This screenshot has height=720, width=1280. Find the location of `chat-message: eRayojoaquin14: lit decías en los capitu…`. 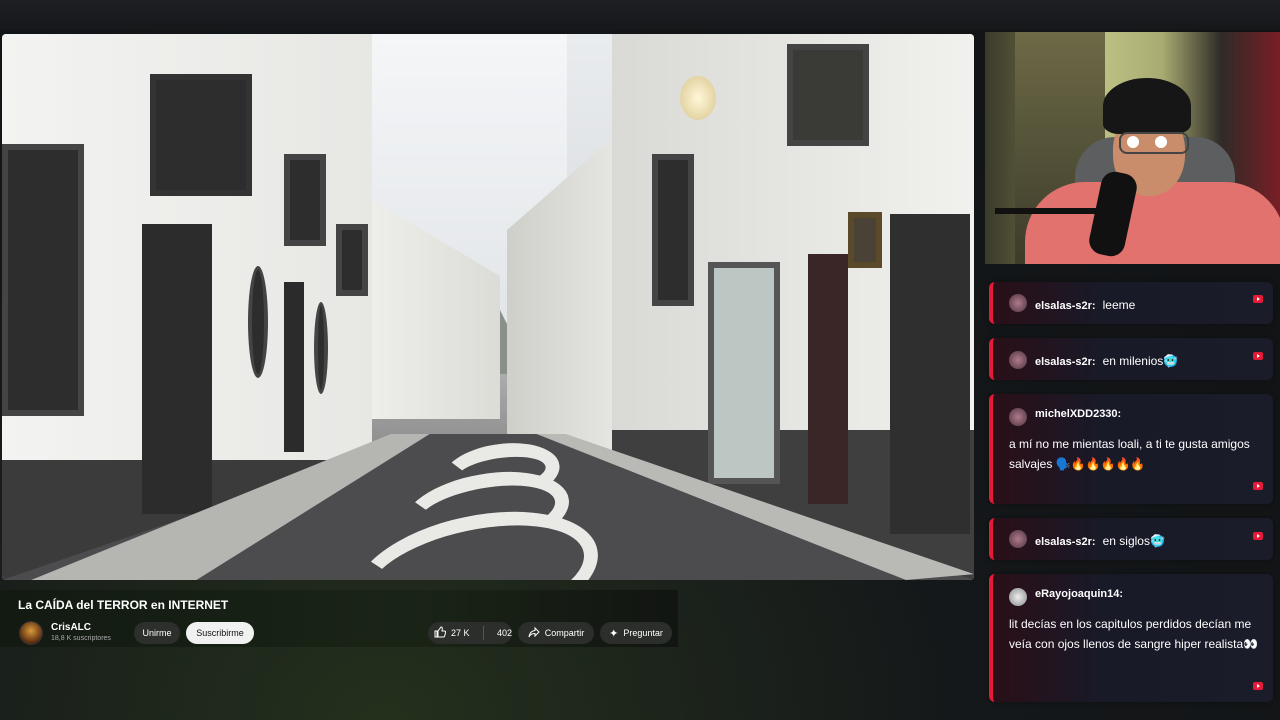

chat-message: eRayojoaquin14: lit decías en los capitu… is located at coordinates (1131, 638).